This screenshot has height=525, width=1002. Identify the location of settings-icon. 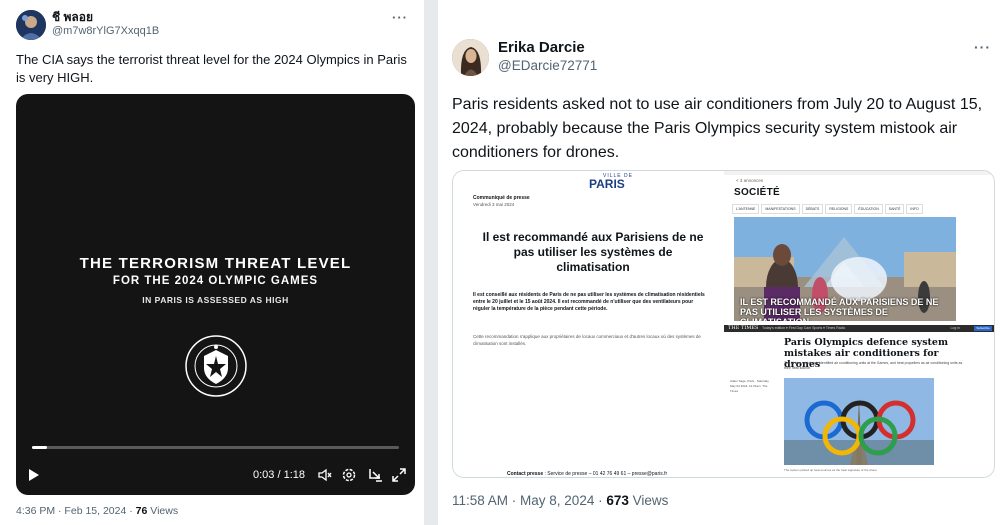
(349, 477).